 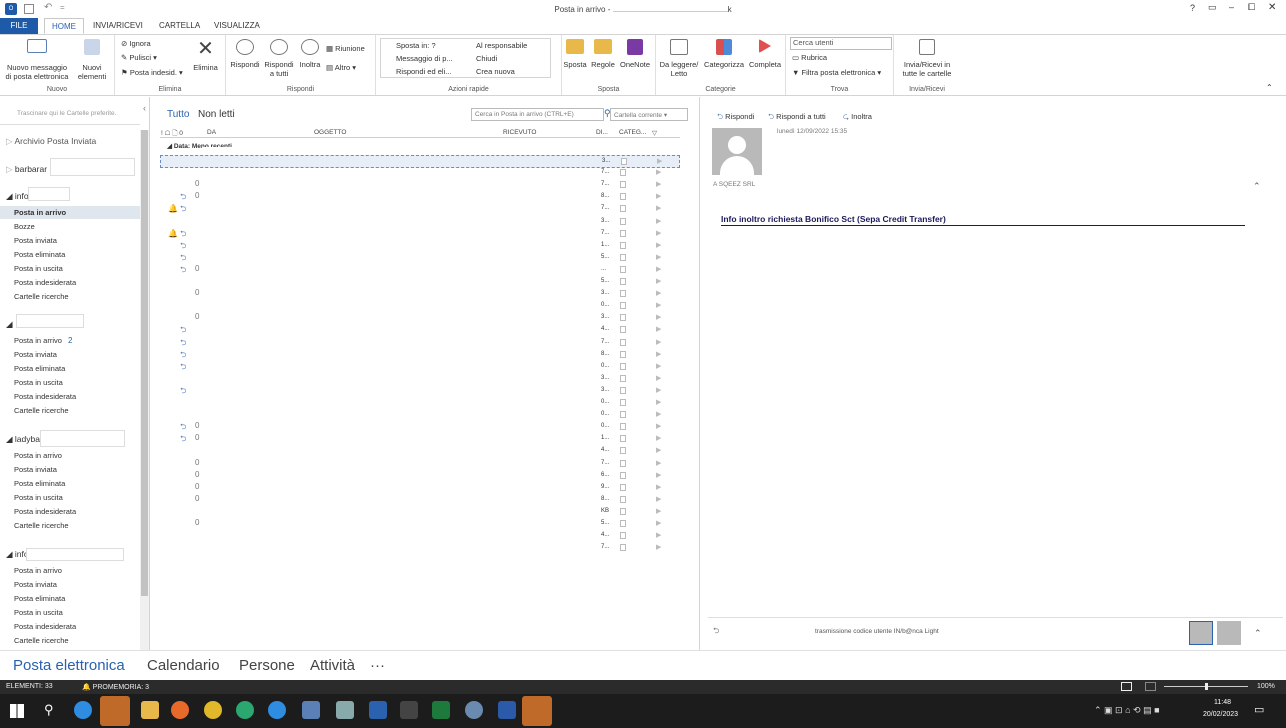 What do you see at coordinates (495, 72) in the screenshot?
I see `quick-step-create-new: Crea nuova` at bounding box center [495, 72].